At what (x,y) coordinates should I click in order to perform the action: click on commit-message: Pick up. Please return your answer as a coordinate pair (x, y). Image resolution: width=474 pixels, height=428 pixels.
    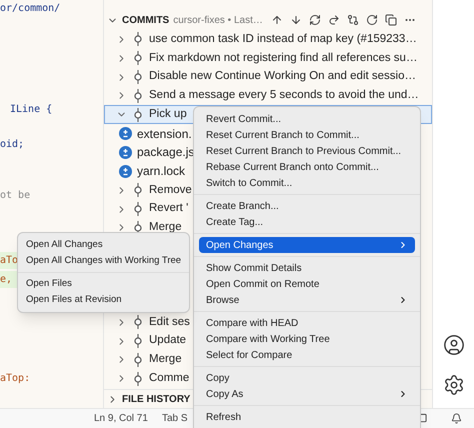
    Looking at the image, I should click on (168, 114).